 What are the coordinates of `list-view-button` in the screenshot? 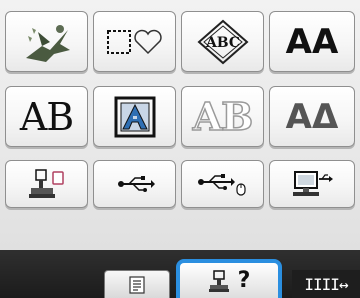 It's located at (137, 284).